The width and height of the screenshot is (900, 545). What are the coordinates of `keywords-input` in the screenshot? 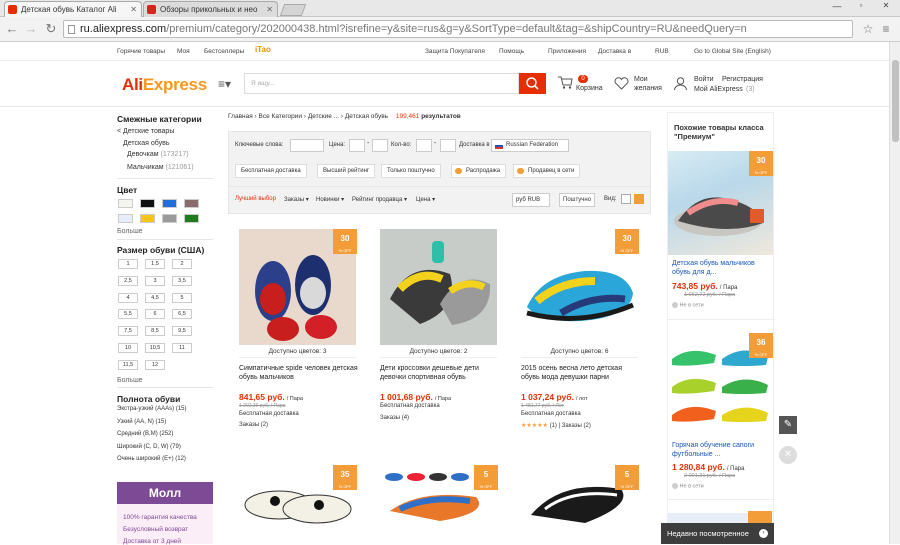 It's located at (307, 145).